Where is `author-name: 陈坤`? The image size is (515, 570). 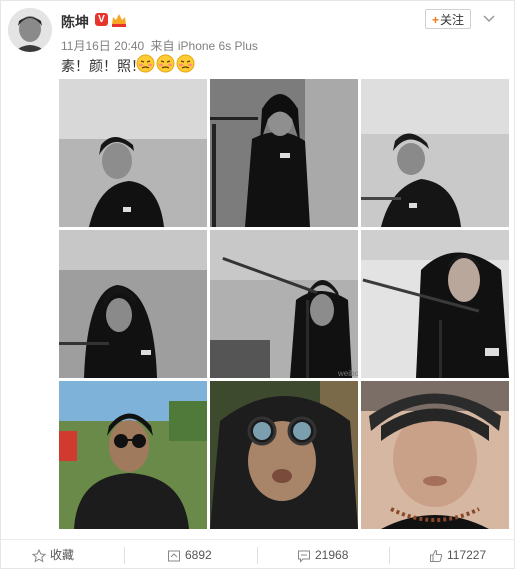
author-name: 陈坤 is located at coordinates (75, 22).